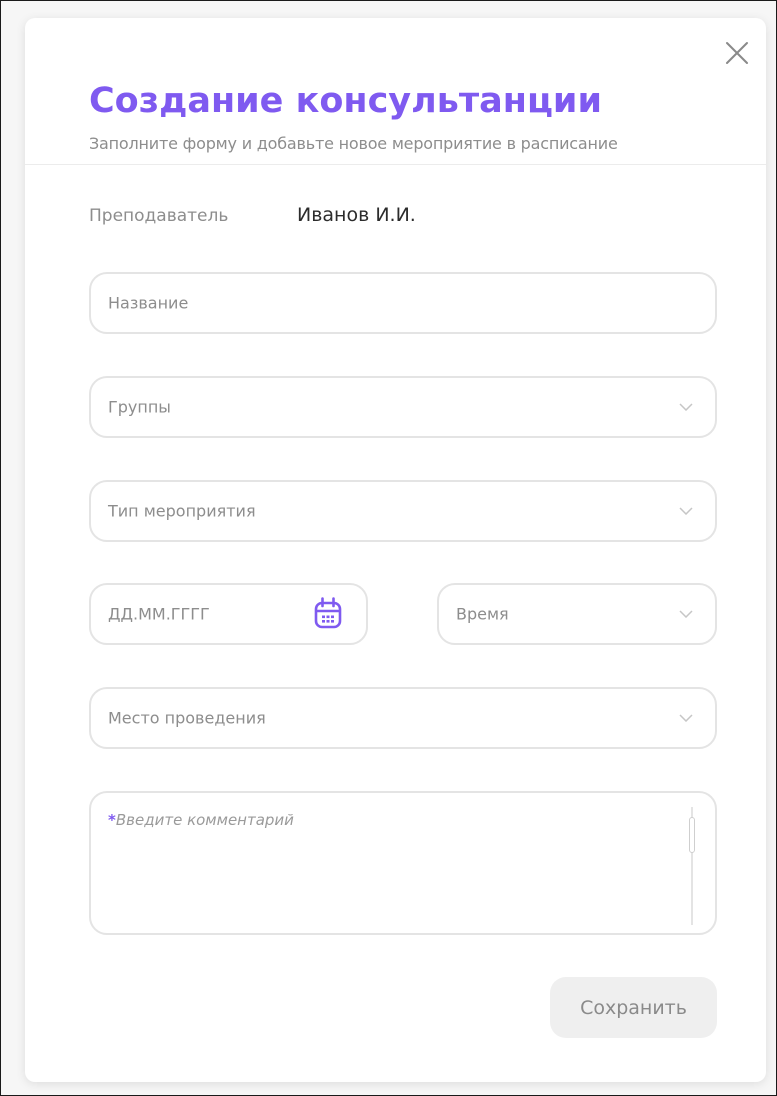 Image resolution: width=777 pixels, height=1096 pixels. What do you see at coordinates (204, 820) in the screenshot?
I see `comment-placeholder-text: Введите комментарий` at bounding box center [204, 820].